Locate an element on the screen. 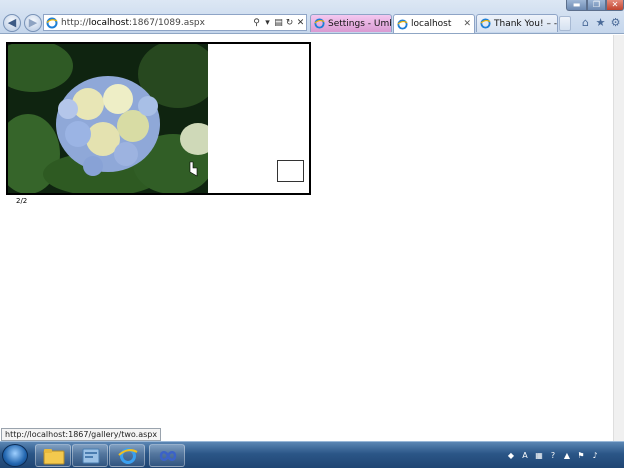 This screenshot has height=468, width=624. address-url: http://localhost:1867/1089.aspx is located at coordinates (156, 23).